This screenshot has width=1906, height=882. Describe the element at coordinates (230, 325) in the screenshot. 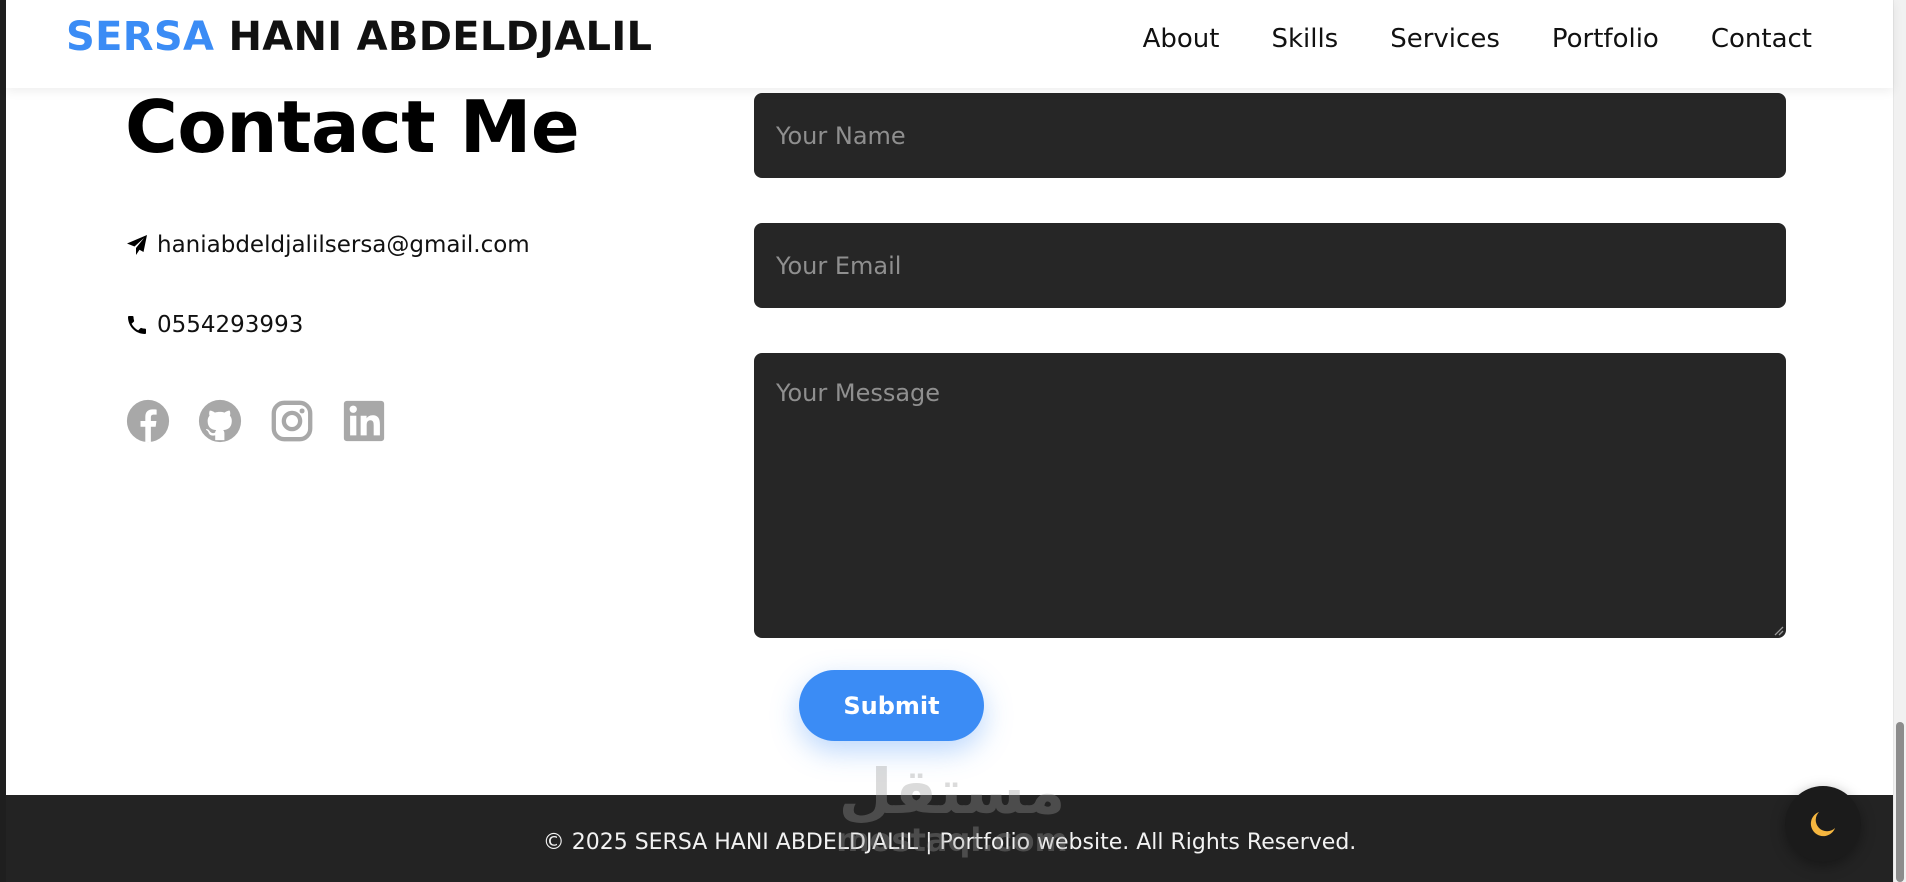

I see `contact-phone: 0554293993` at that location.